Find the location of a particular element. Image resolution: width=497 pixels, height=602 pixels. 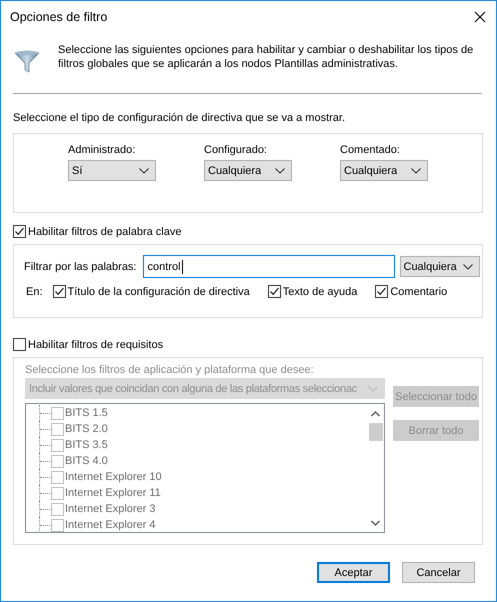

checkbox-label: Habilitar filtros de palabra clave is located at coordinates (105, 232).